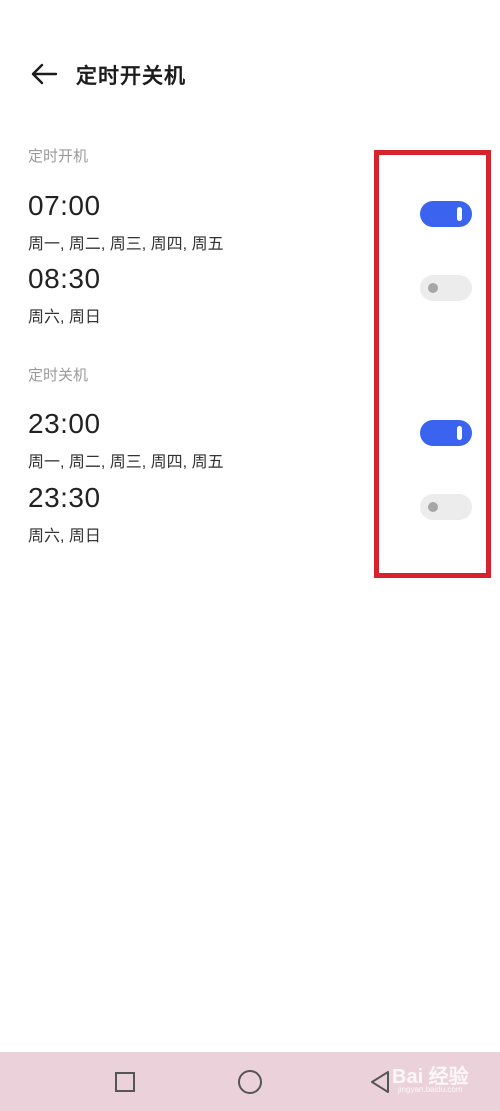  I want to click on circle-icon, so click(250, 1082).